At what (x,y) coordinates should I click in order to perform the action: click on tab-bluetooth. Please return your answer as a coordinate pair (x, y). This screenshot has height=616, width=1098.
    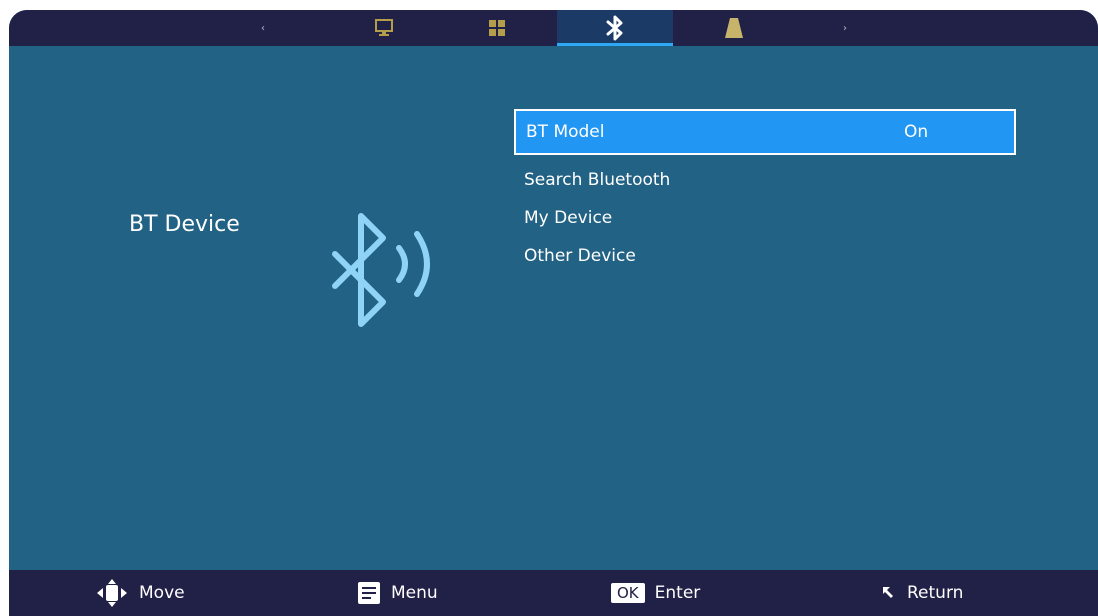
    Looking at the image, I should click on (615, 28).